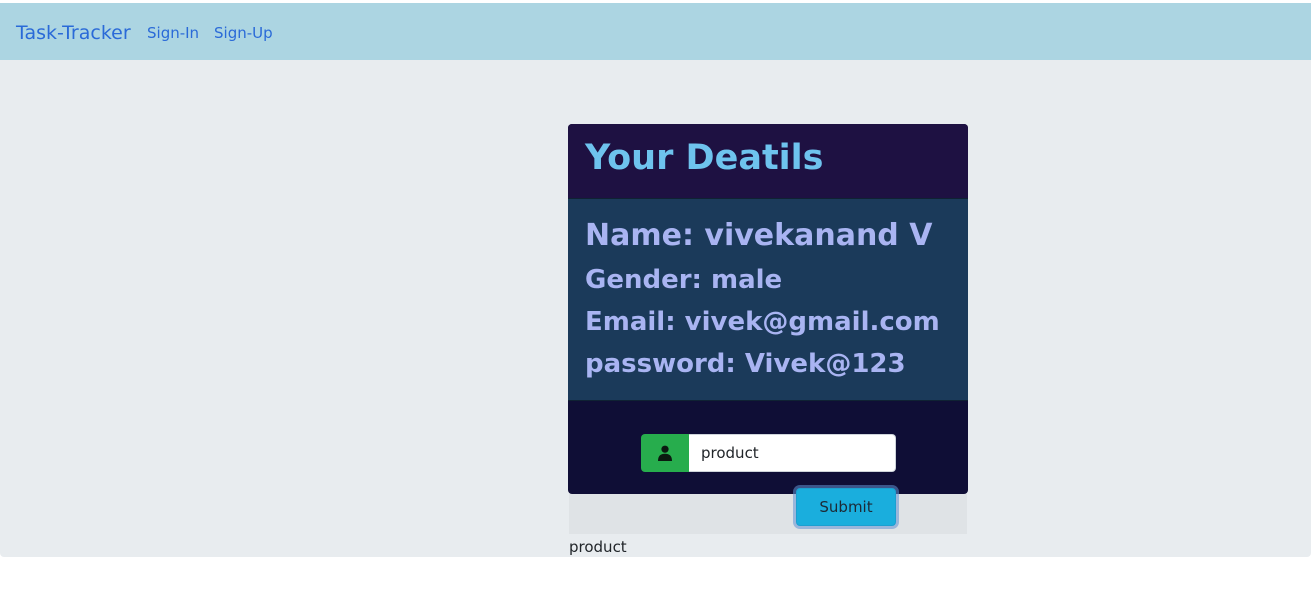 Image resolution: width=1311 pixels, height=593 pixels. What do you see at coordinates (768, 514) in the screenshot?
I see `card-footer` at bounding box center [768, 514].